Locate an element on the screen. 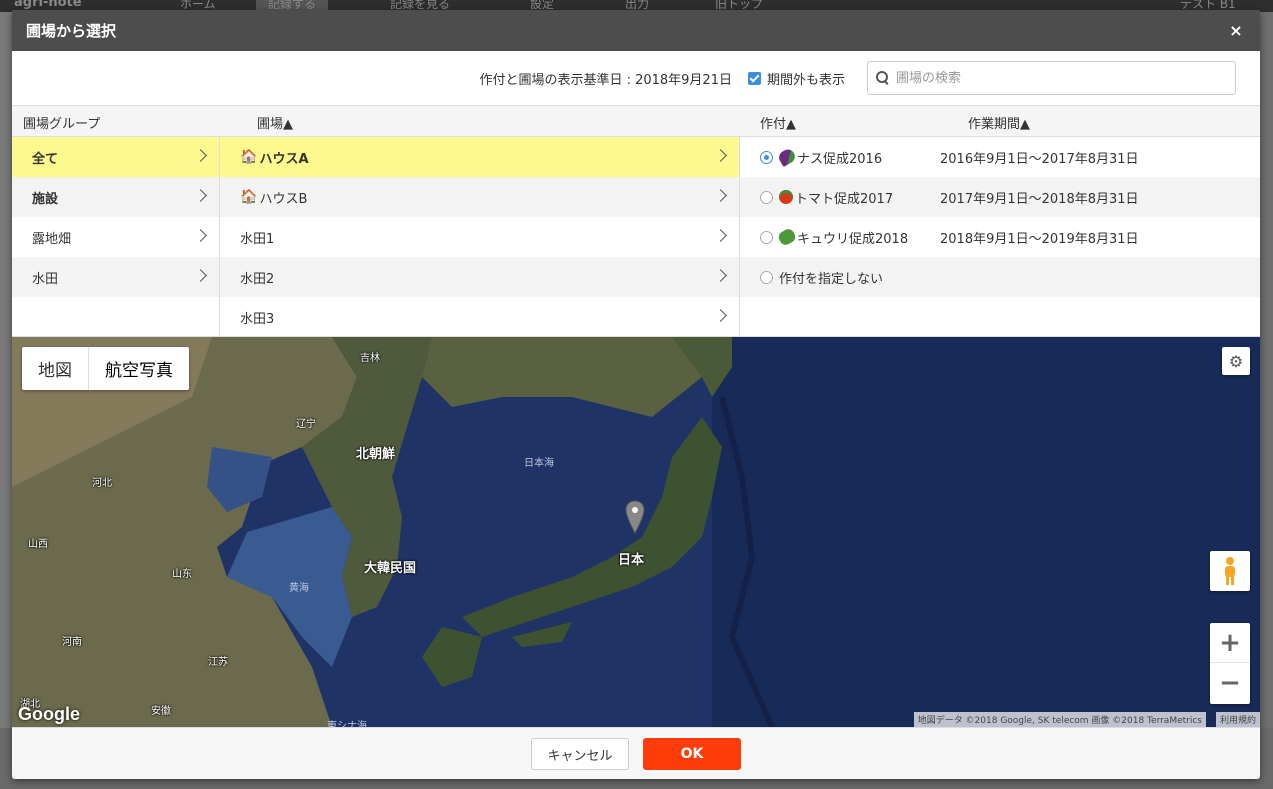 Image resolution: width=1273 pixels, height=789 pixels. map-label-henan: 河南 is located at coordinates (72, 642).